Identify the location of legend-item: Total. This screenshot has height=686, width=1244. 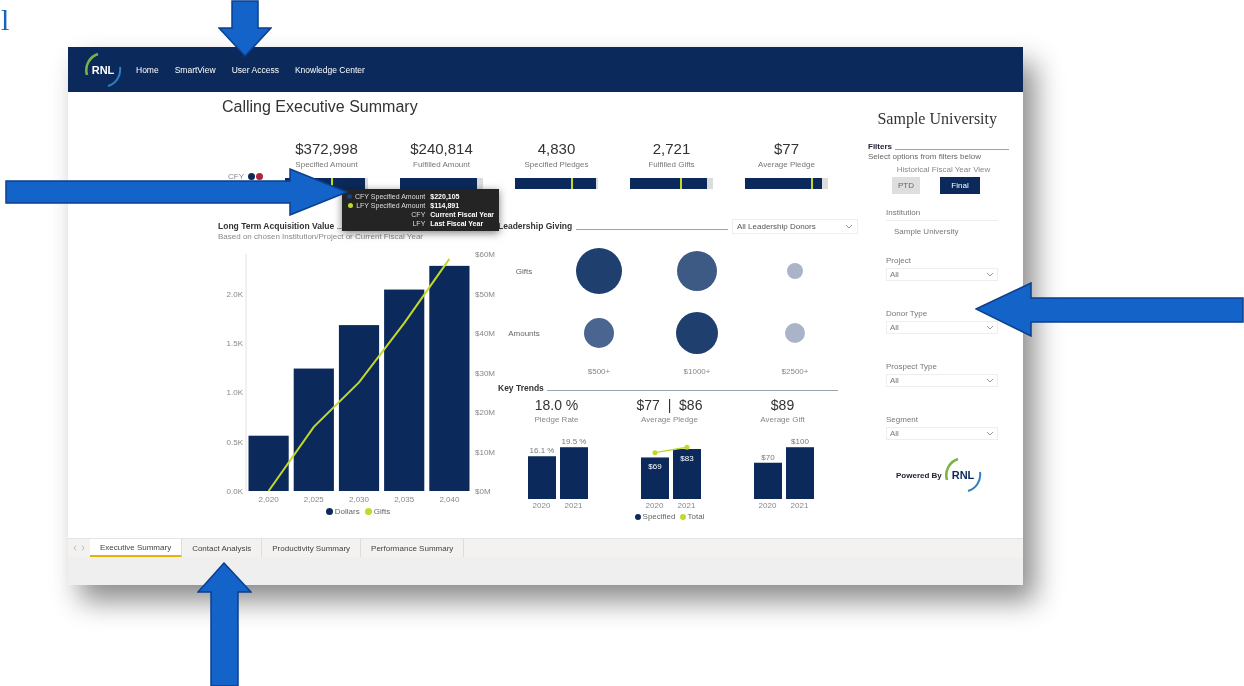
(692, 516).